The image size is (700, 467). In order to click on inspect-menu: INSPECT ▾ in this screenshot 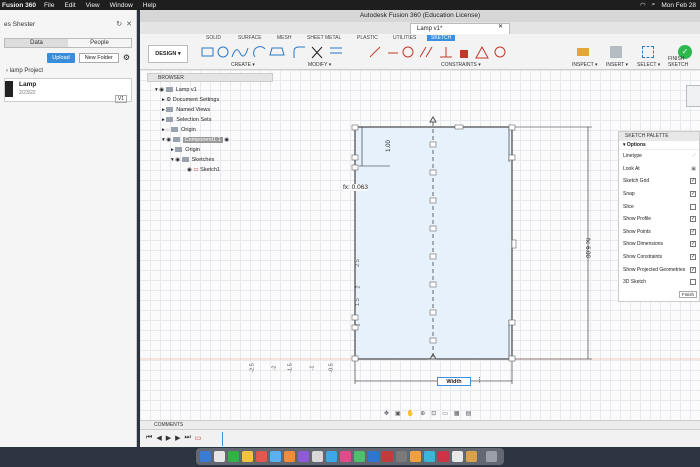, I will do `click(584, 65)`.